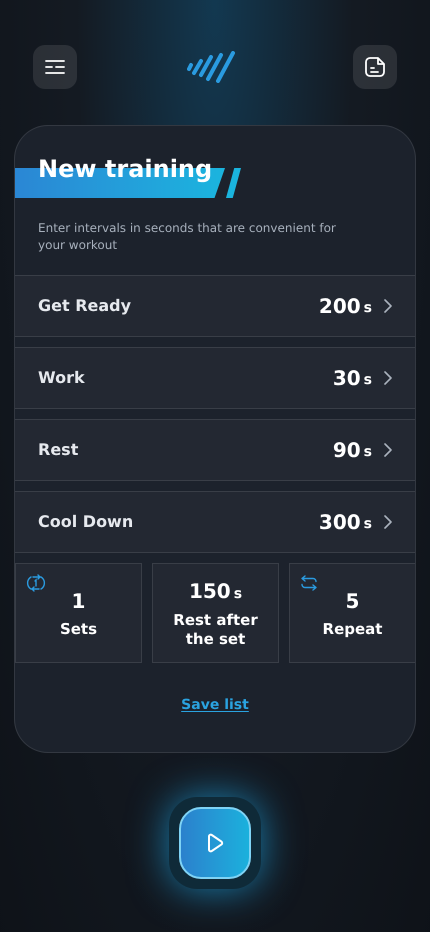  I want to click on play-button, so click(215, 843).